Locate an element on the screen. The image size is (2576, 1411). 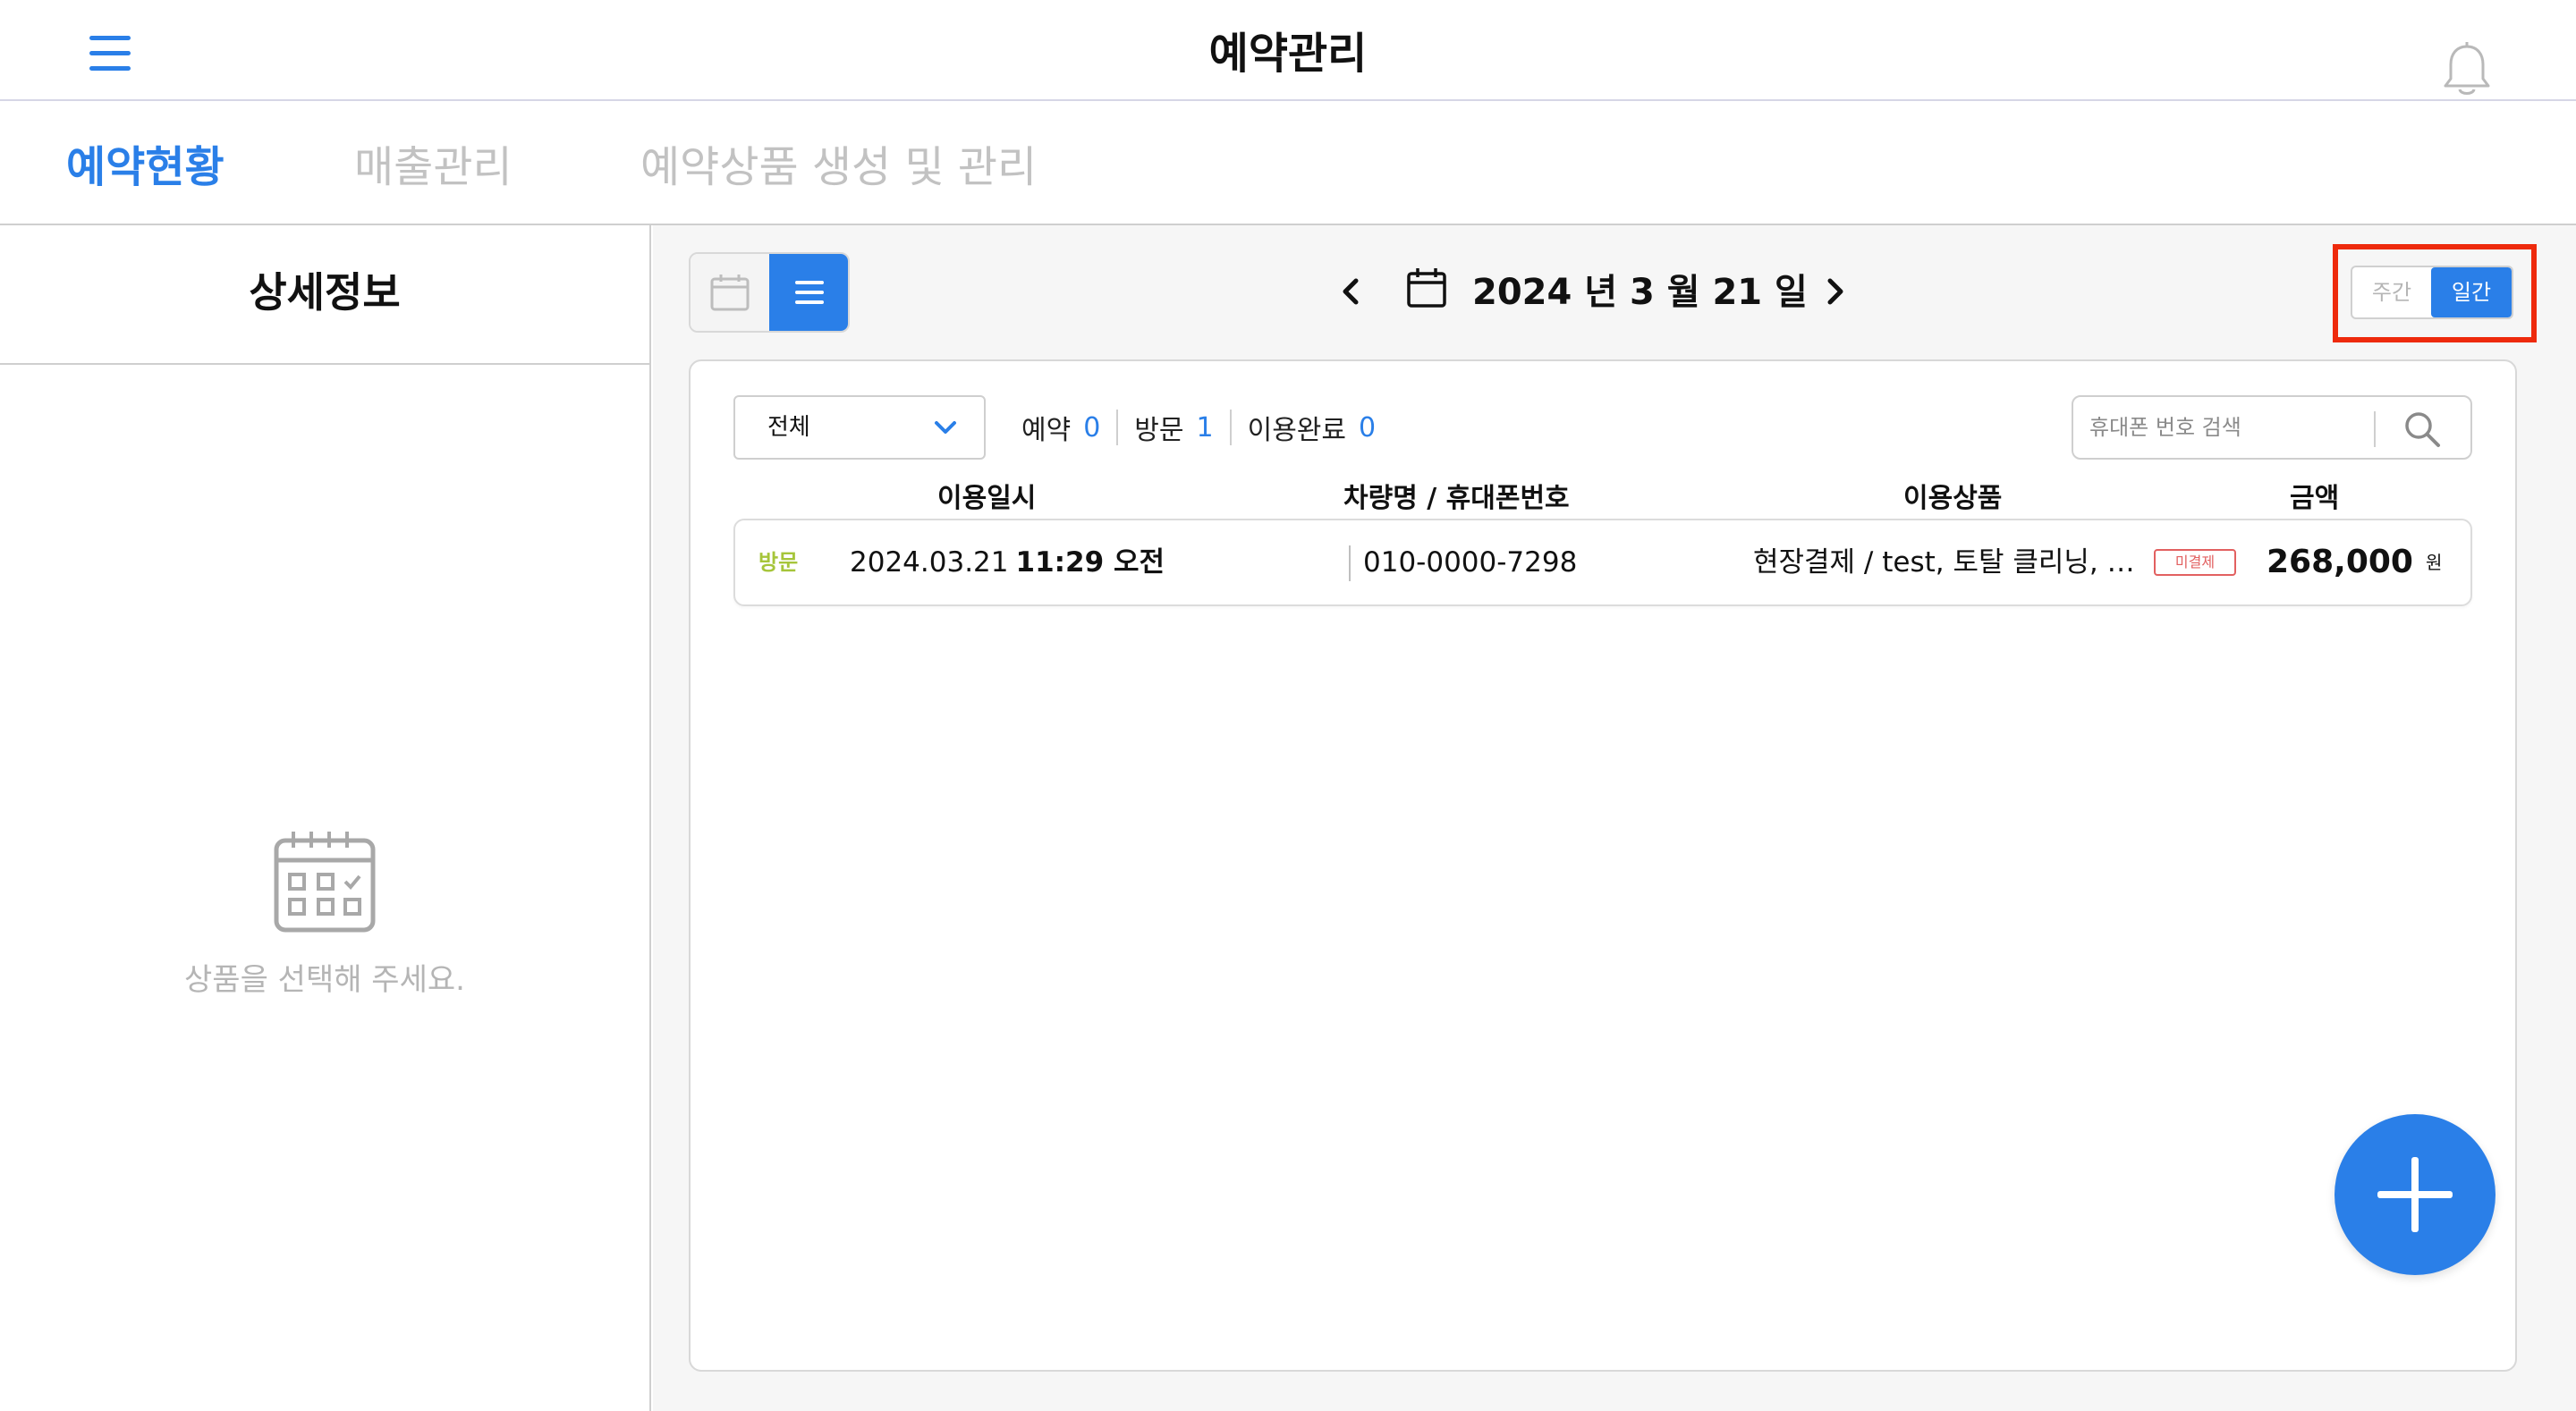
status-counts: 예약 0 방문 1 이용완료 0 is located at coordinates (1198, 427).